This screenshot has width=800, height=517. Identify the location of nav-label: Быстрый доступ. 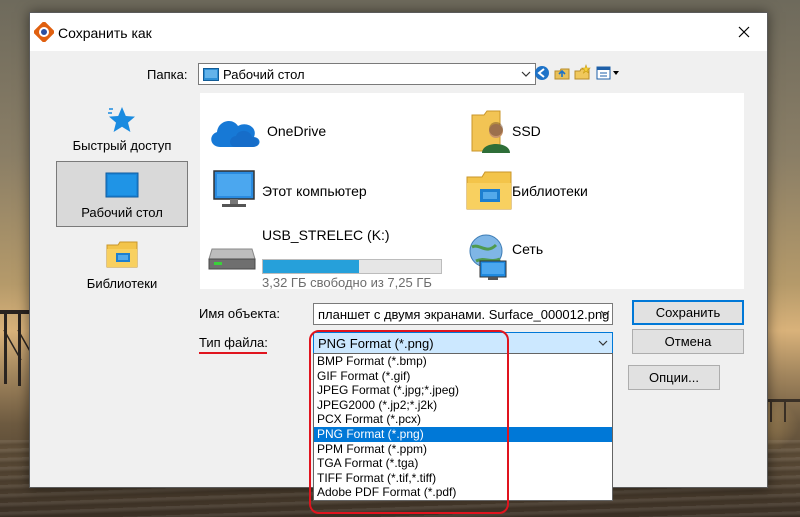
(122, 145).